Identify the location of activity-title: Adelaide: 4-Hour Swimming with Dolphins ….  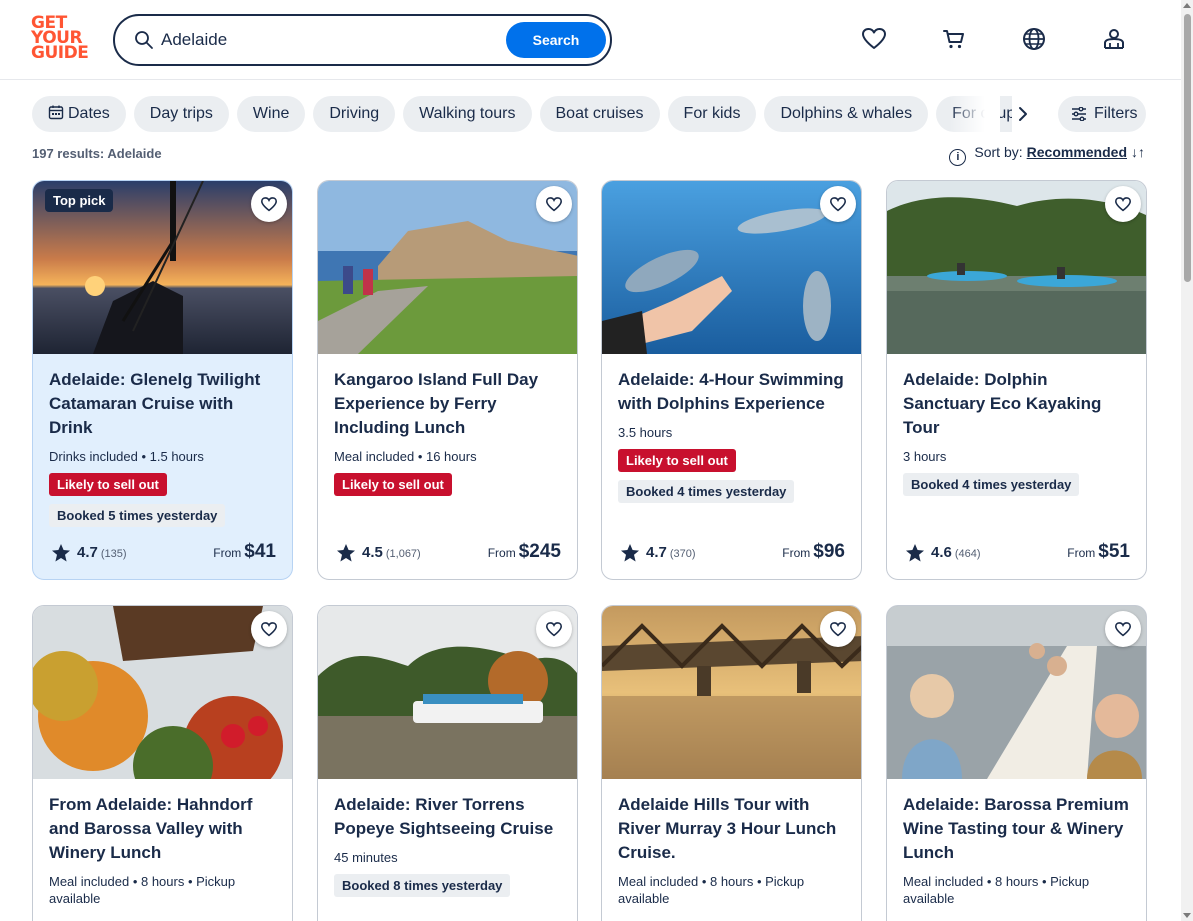
(731, 392).